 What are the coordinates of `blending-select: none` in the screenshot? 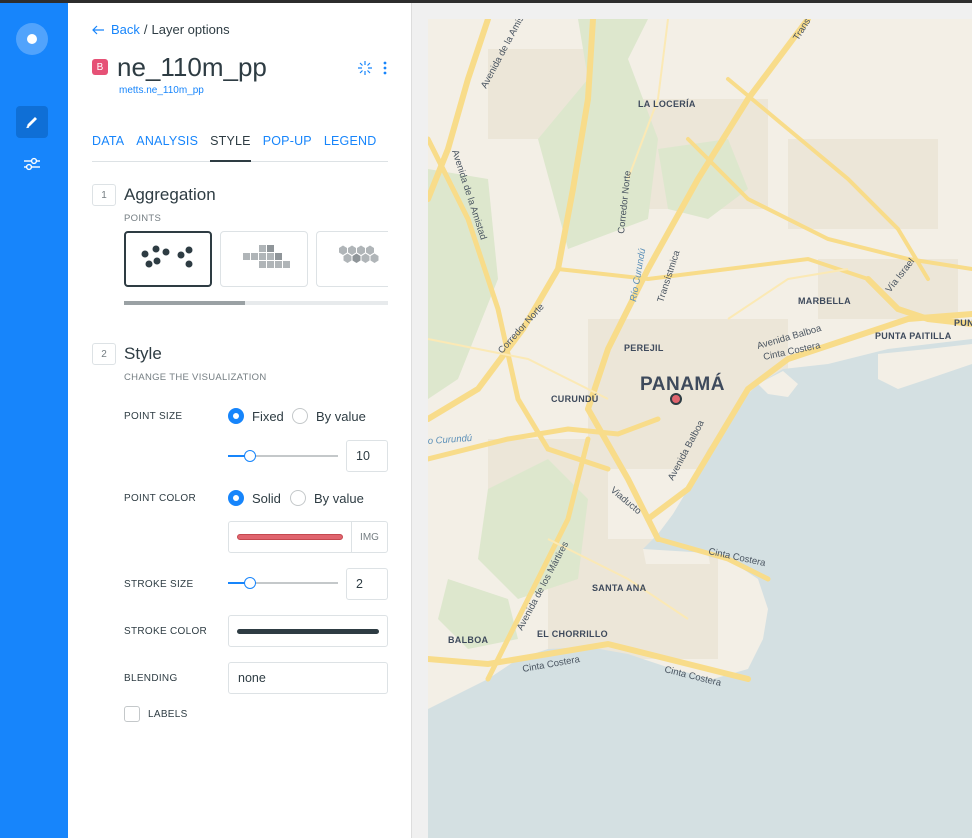 It's located at (308, 678).